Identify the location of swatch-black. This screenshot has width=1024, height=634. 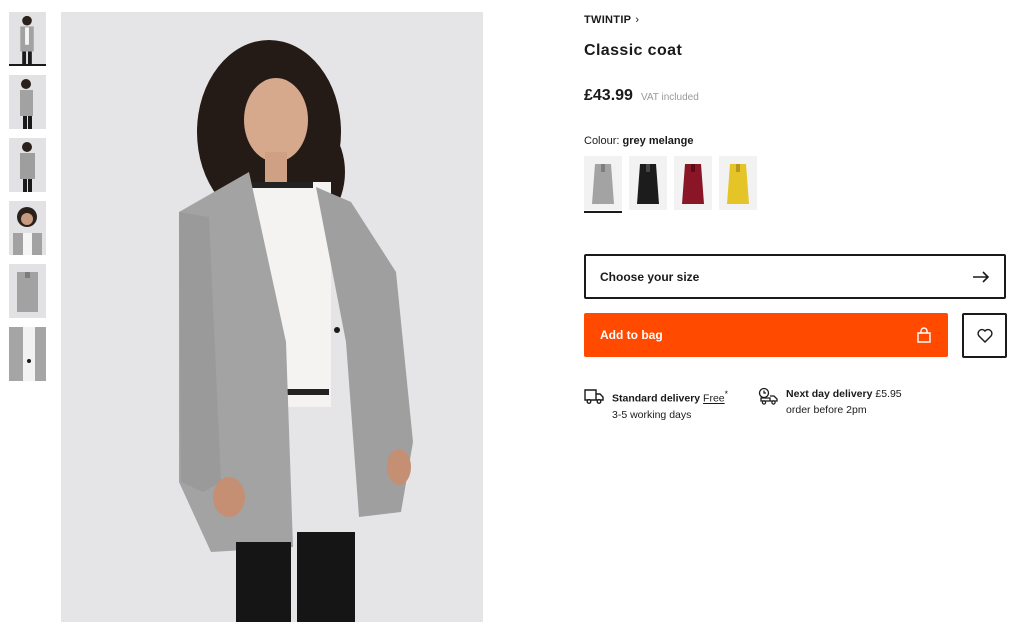
(648, 183).